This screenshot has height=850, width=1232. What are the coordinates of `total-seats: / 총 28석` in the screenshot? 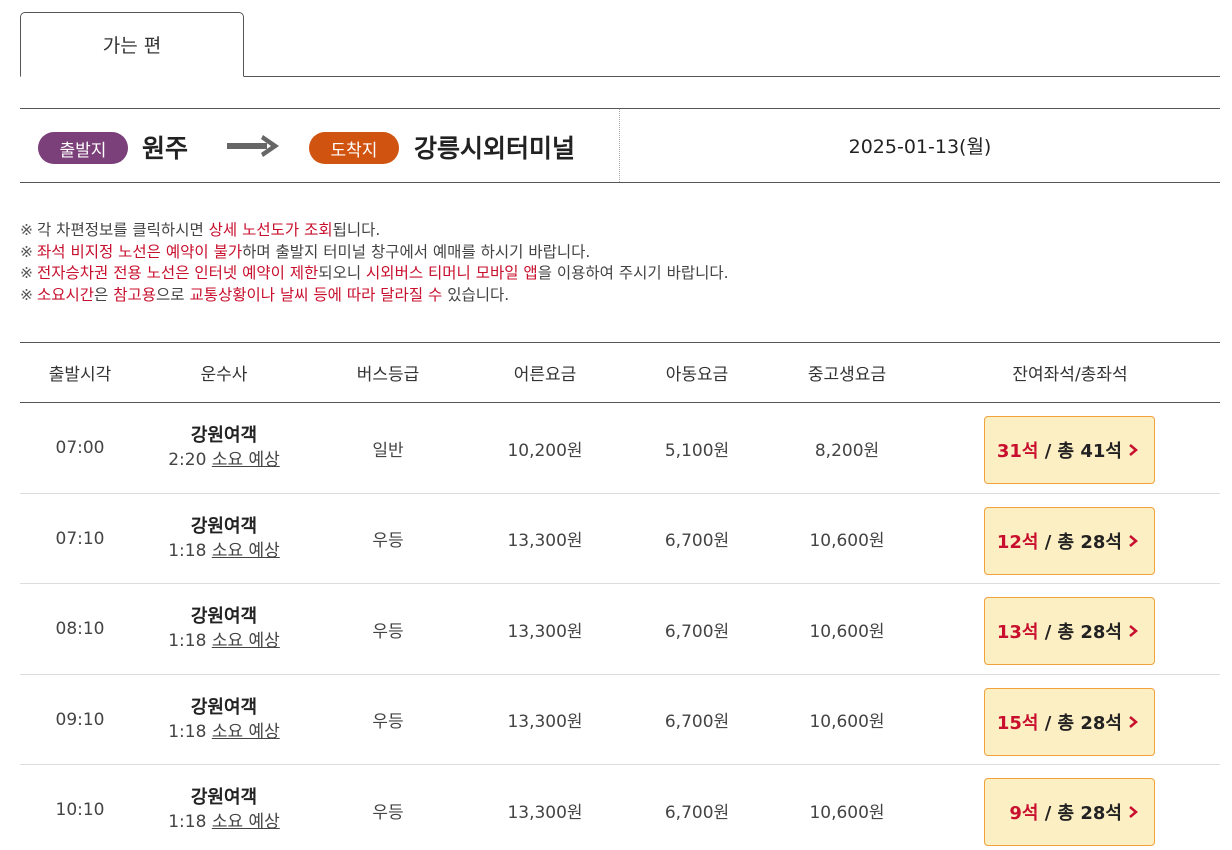 It's located at (1083, 542).